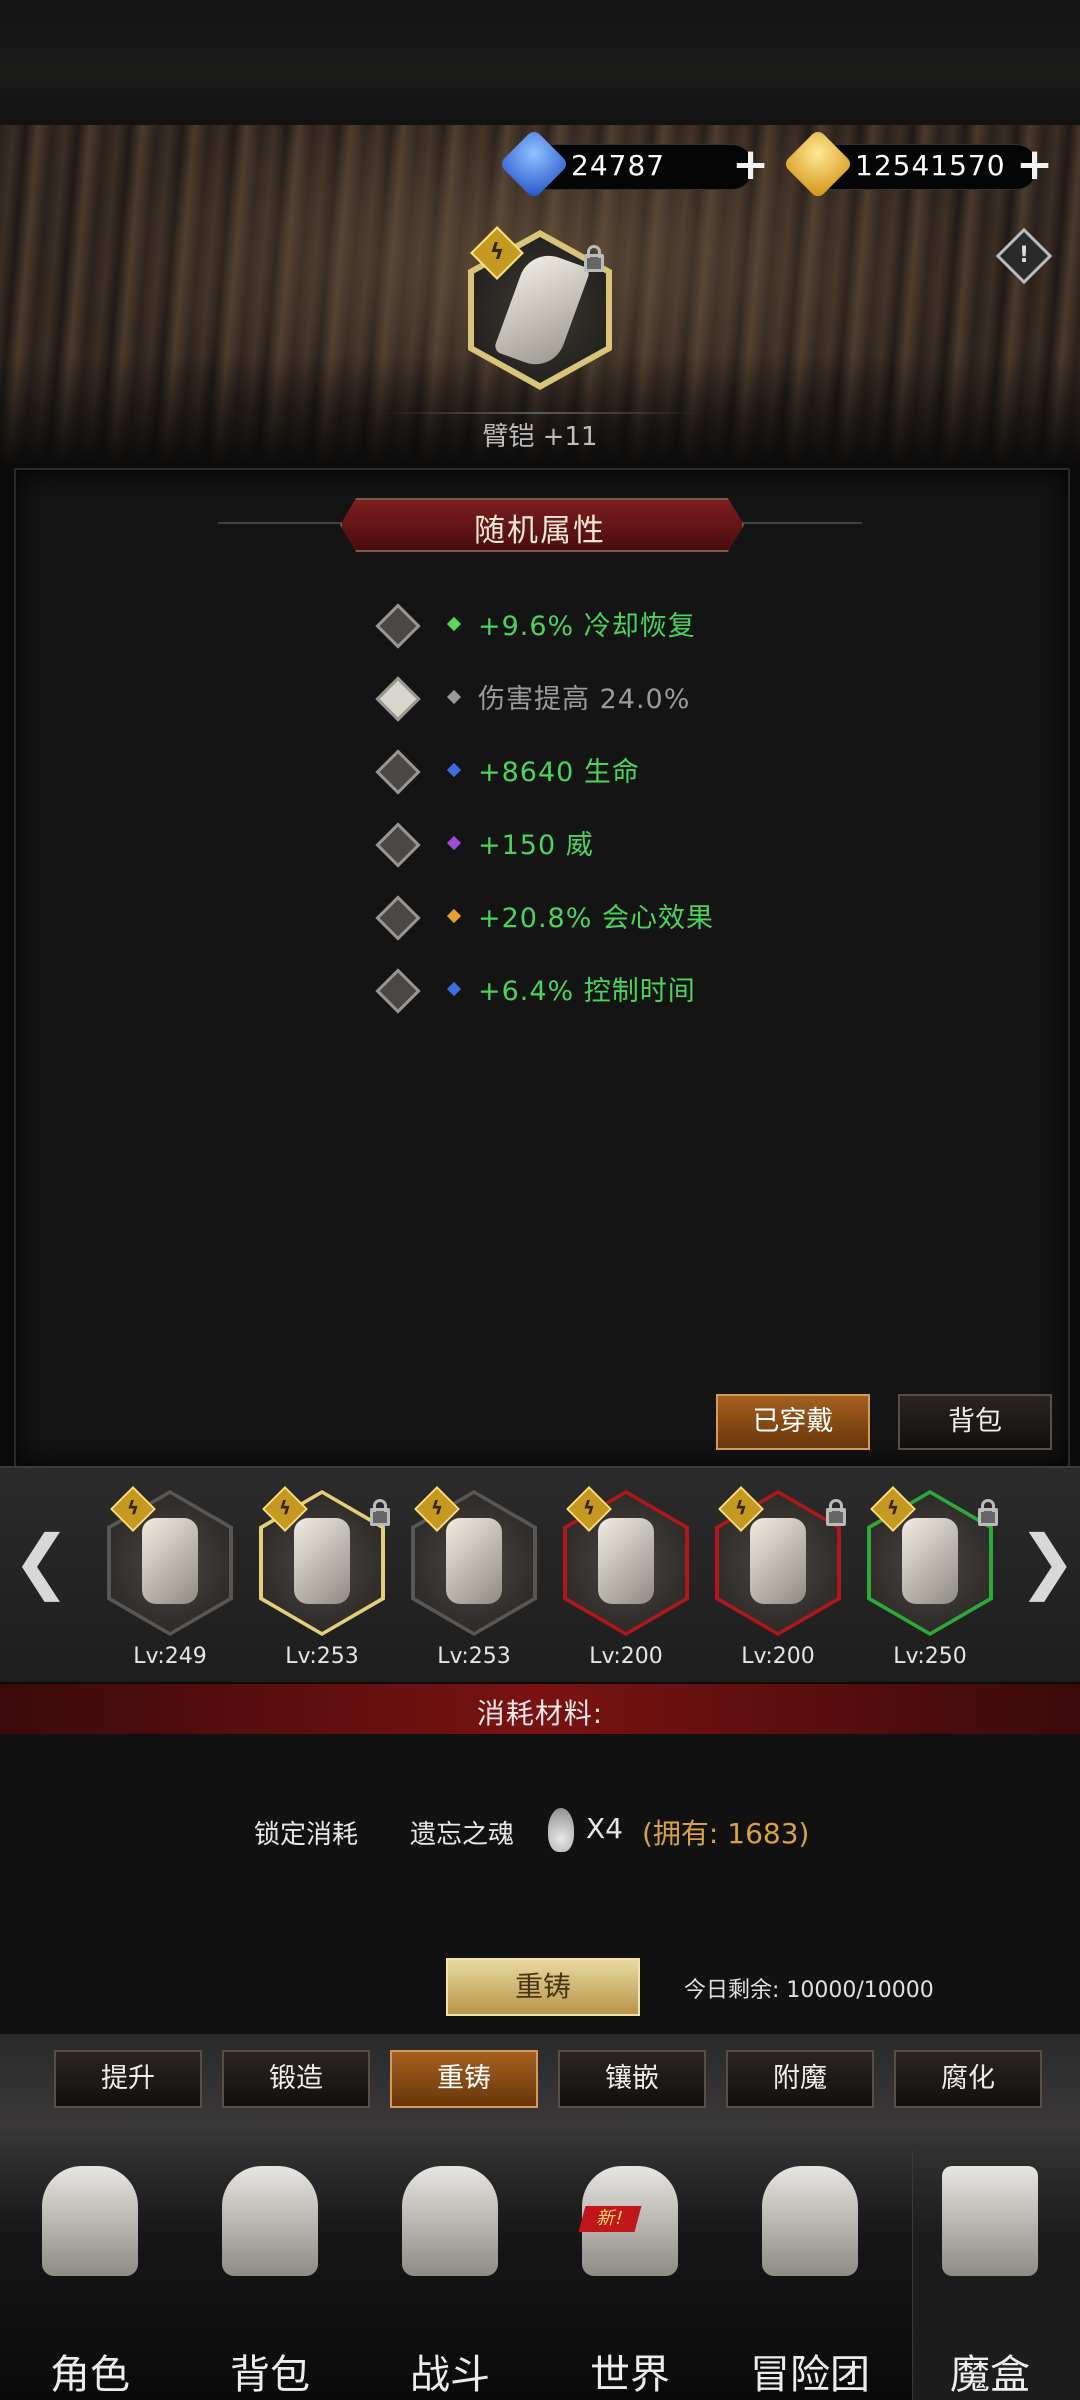  I want to click on attribute-text: +8640 生命, so click(559, 772).